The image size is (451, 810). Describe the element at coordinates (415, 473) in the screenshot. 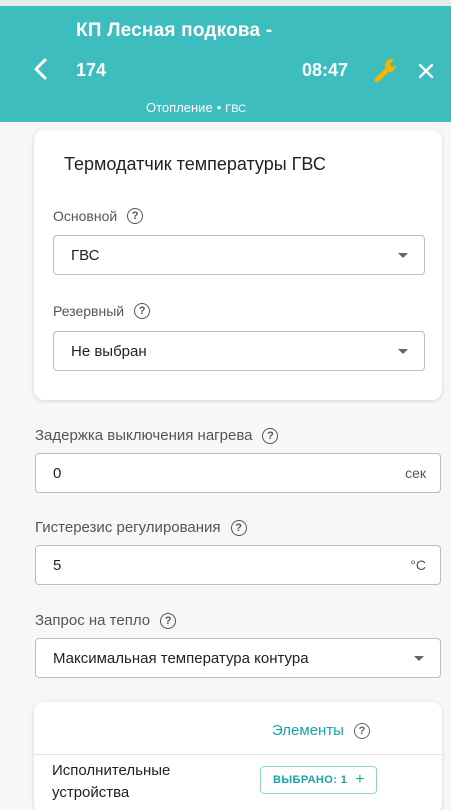

I see `delay-unit: сек` at that location.